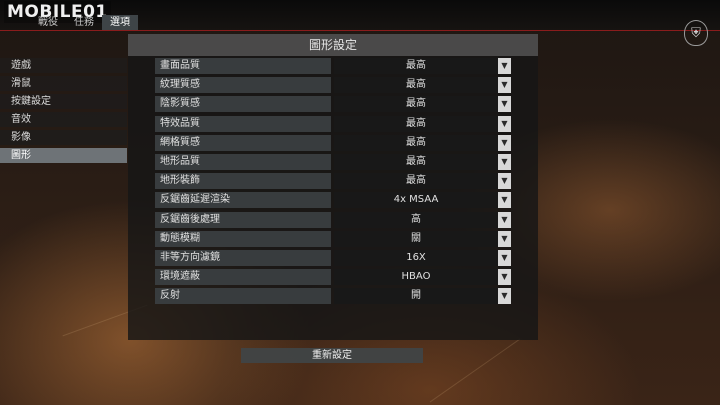  What do you see at coordinates (120, 22) in the screenshot?
I see `tab-options: 選項` at bounding box center [120, 22].